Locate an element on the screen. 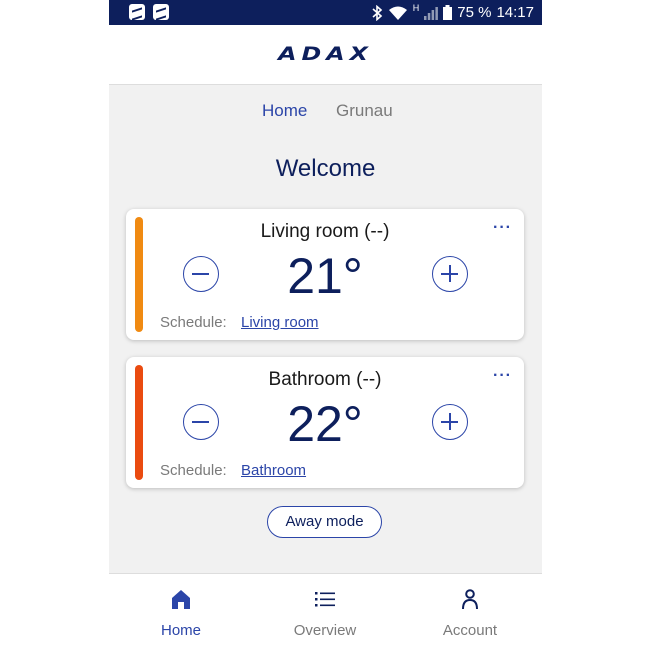 The image size is (650, 650). network-type-label: H is located at coordinates (416, 7).